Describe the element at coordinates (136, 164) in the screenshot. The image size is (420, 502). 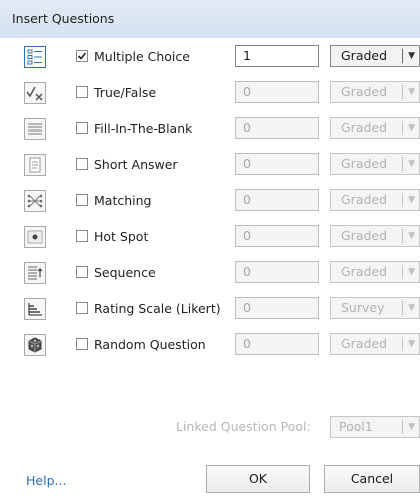
I see `short-answer-label: Short Answer` at that location.